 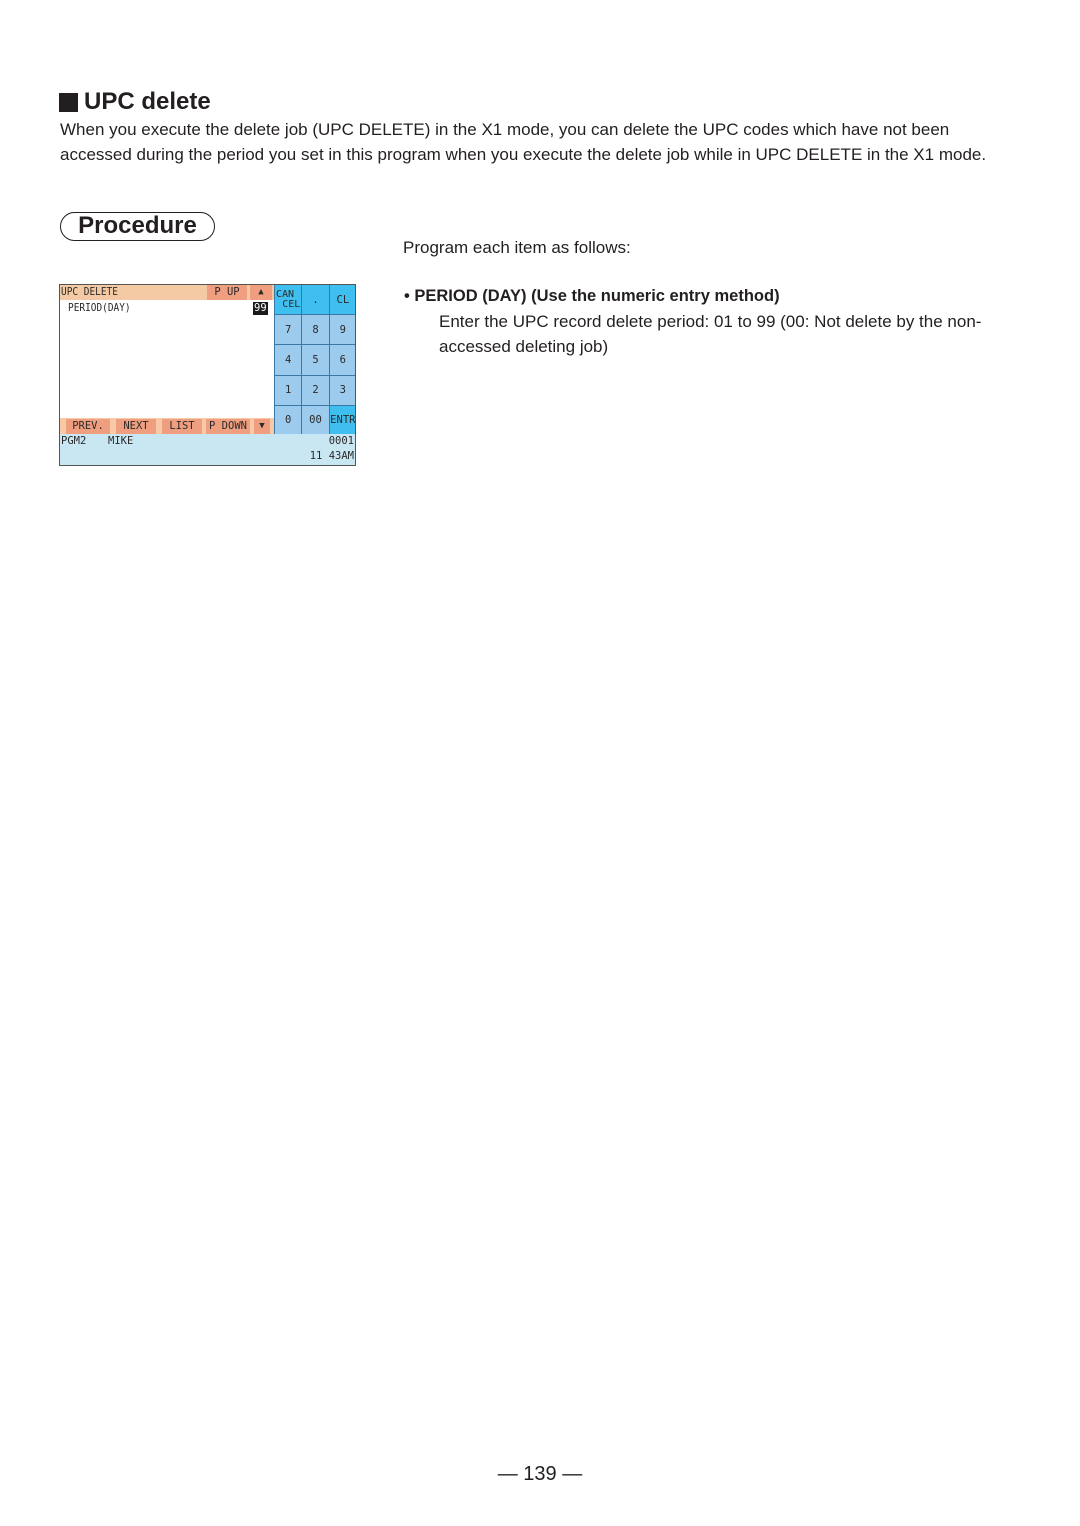 I want to click on numeric-keypad: CAN CEL . CL 7 8 9 4 5 6 1 2 3 0 00 ENTR, so click(x=314, y=360).